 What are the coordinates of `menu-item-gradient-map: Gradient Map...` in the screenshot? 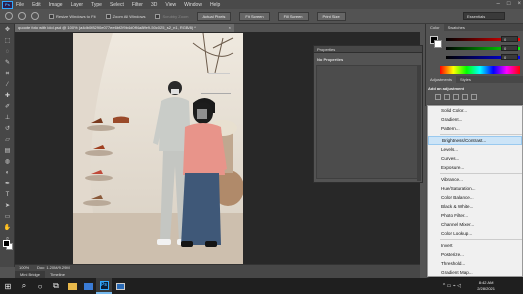 It's located at (475, 272).